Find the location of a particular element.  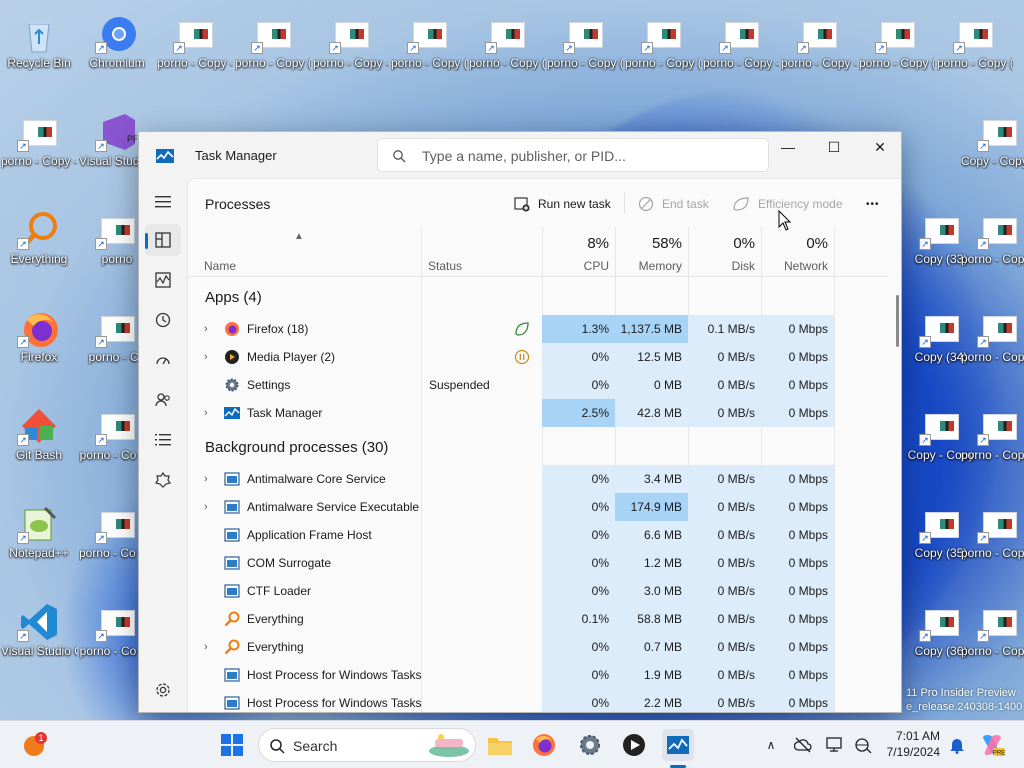

end-task-button: End task is located at coordinates (673, 204).